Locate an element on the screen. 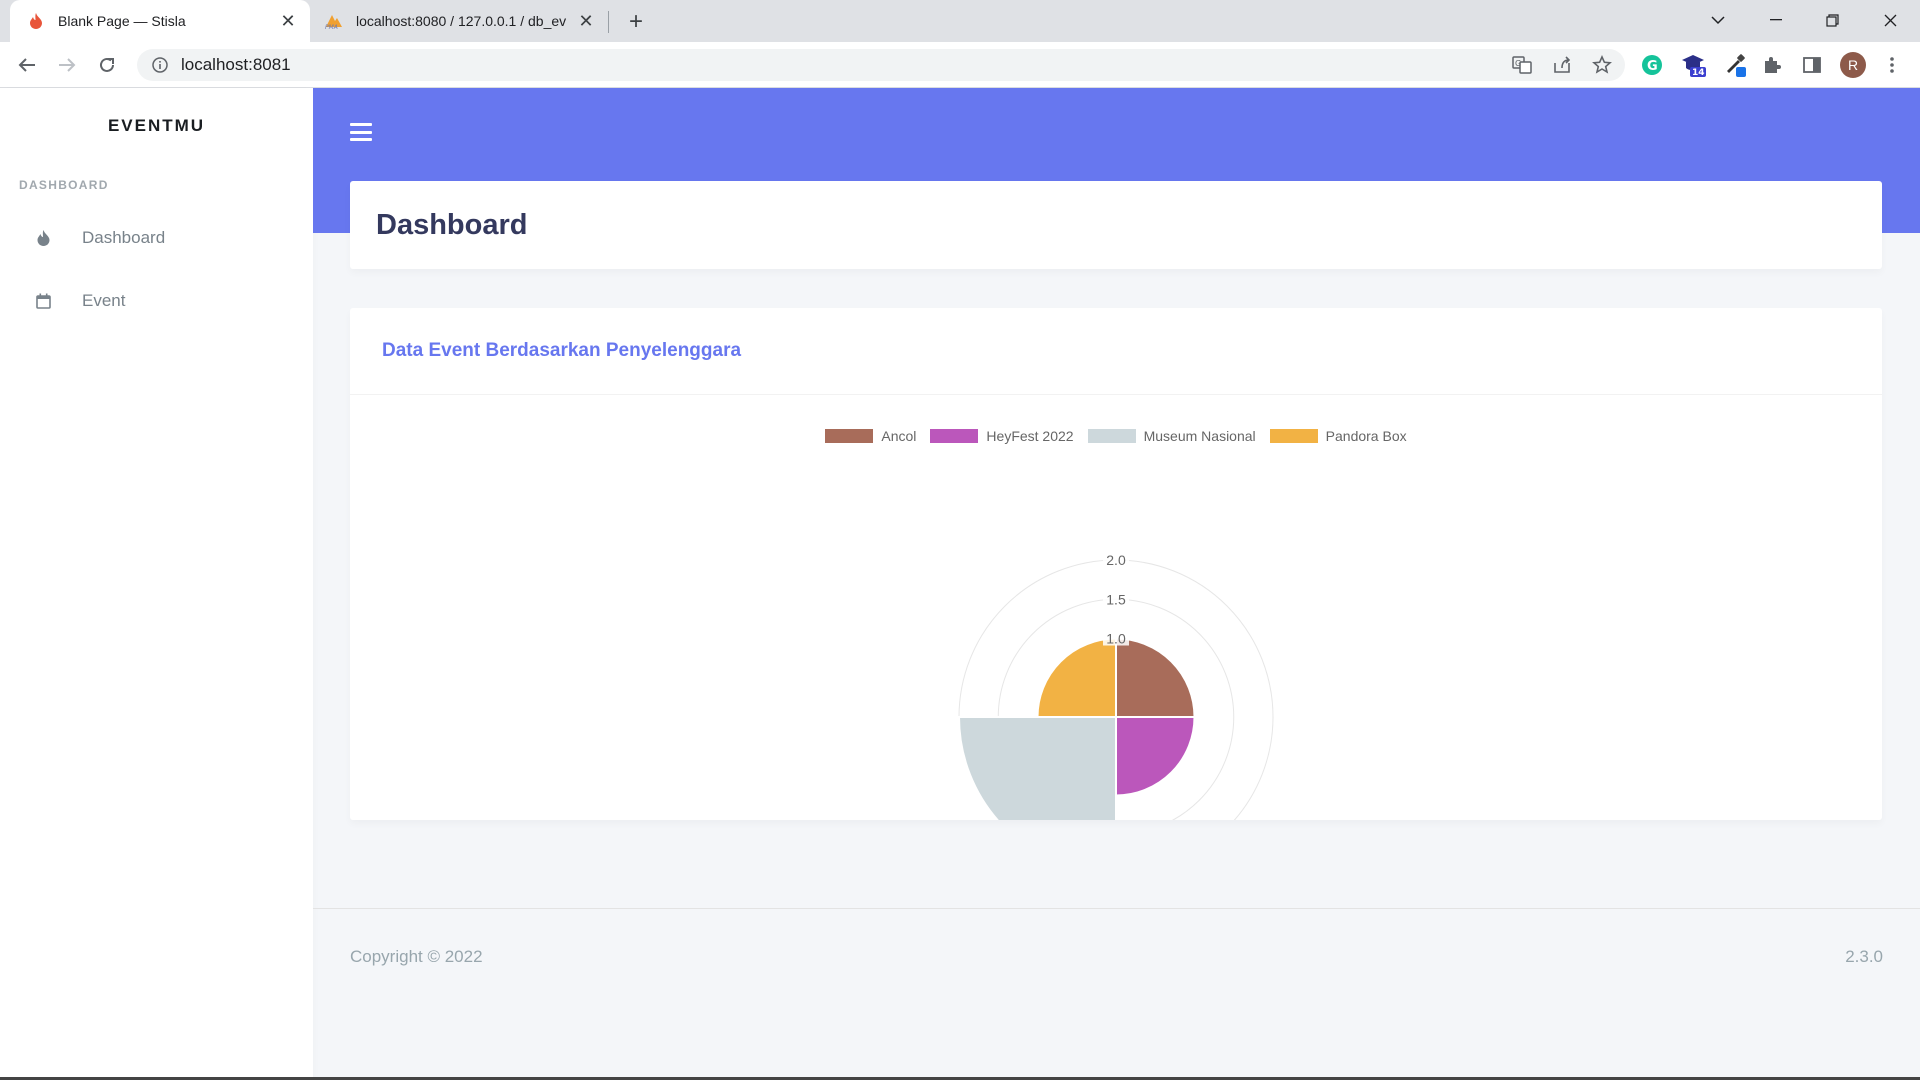 The width and height of the screenshot is (1920, 1080). site-info-icon is located at coordinates (160, 65).